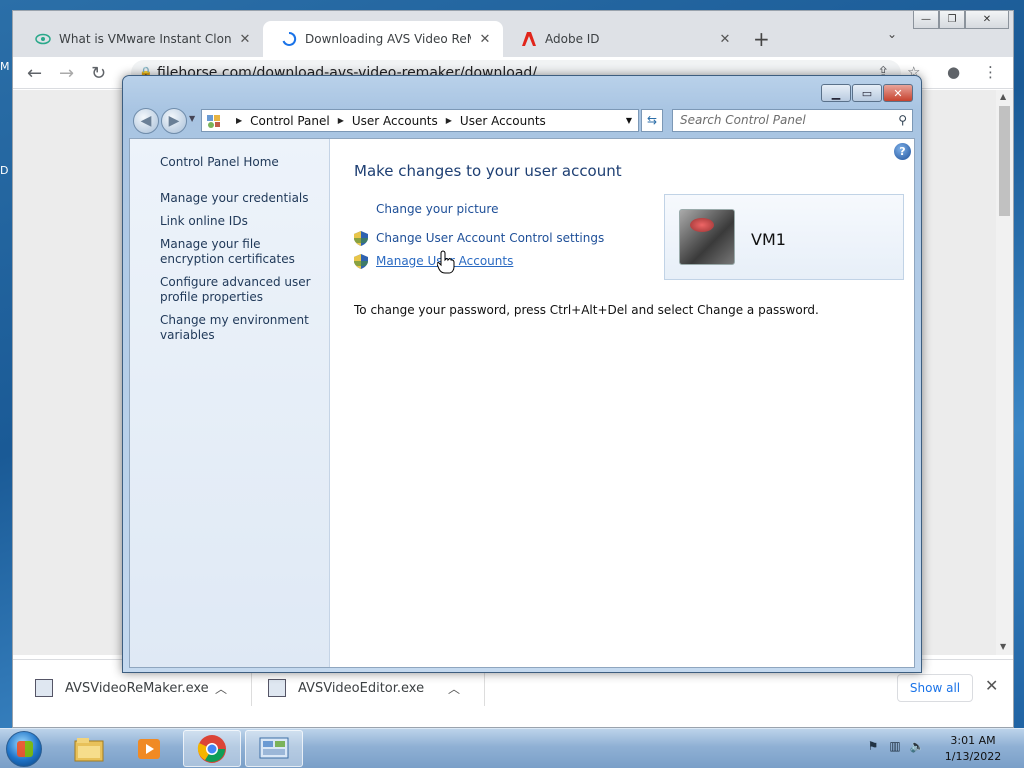 The width and height of the screenshot is (1024, 768). I want to click on cp-refresh-icon: ⇆, so click(652, 120).